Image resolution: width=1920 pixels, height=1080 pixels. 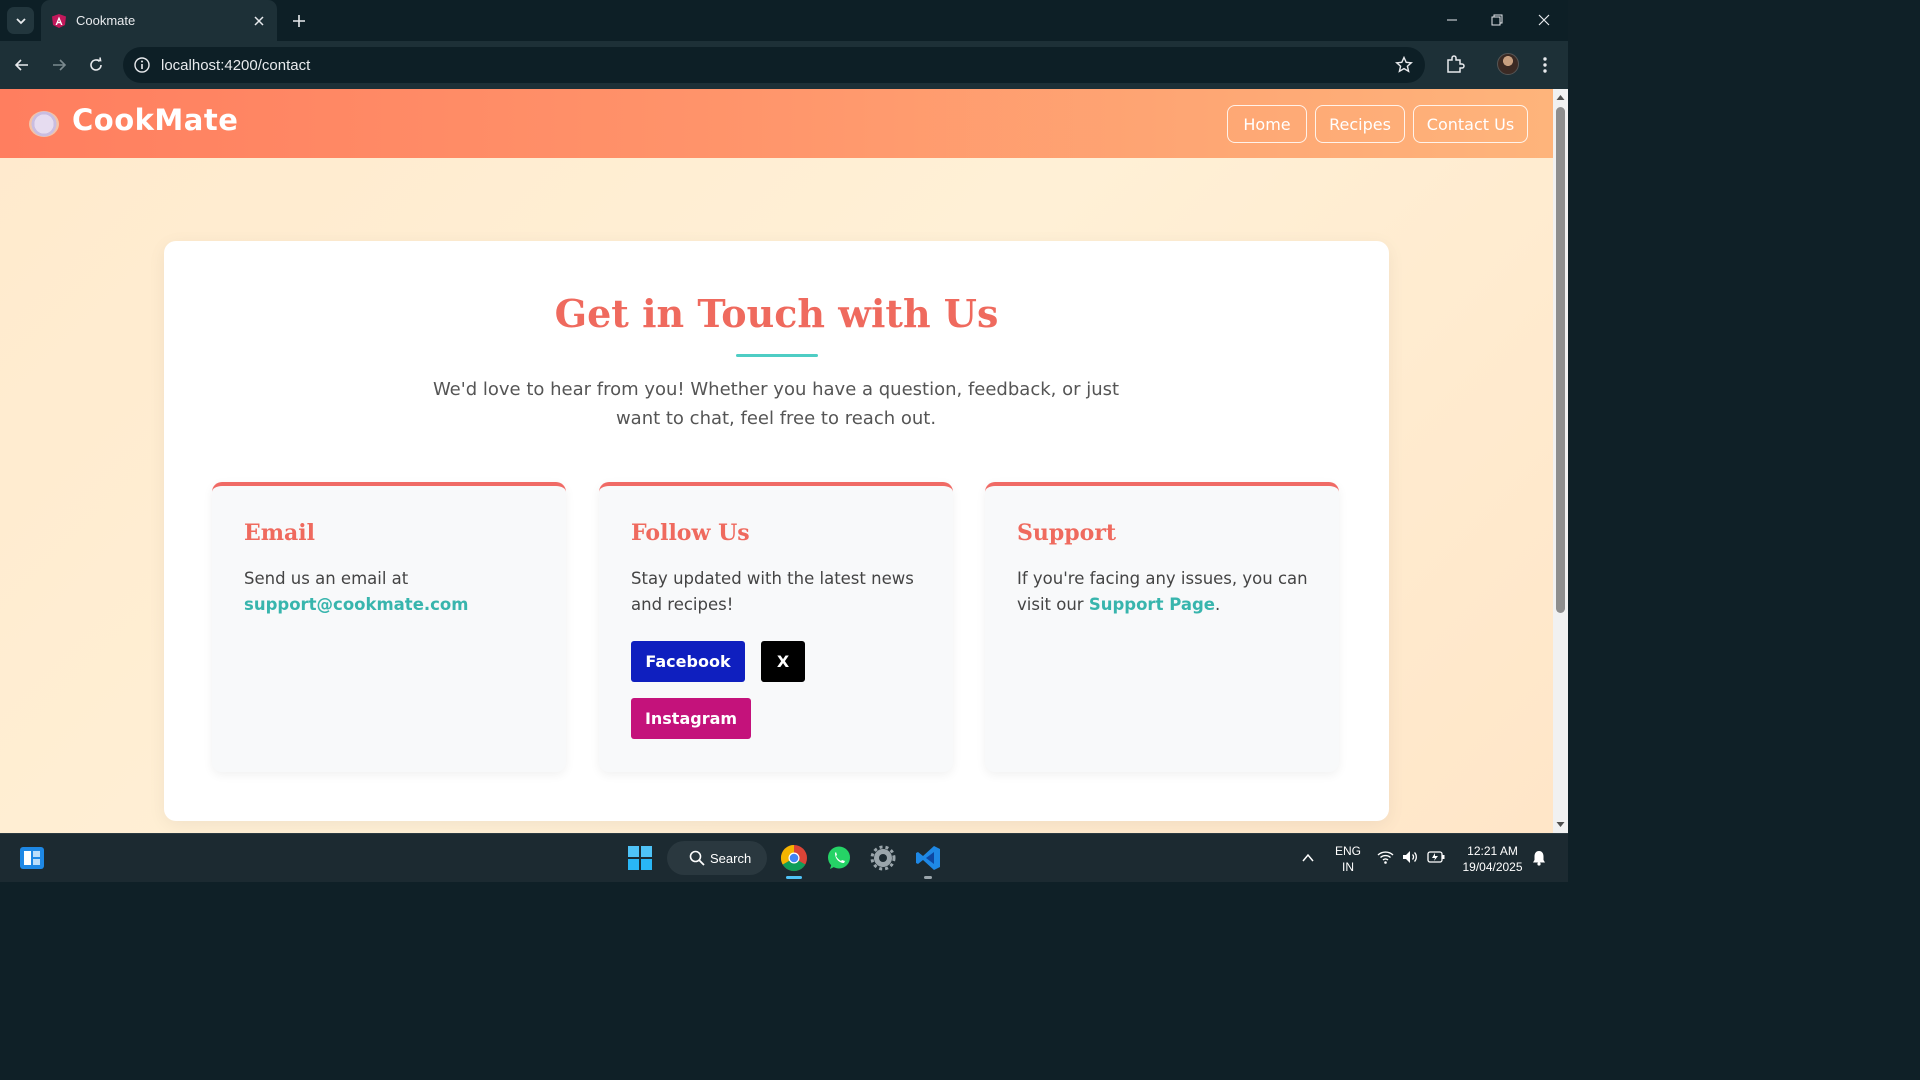 I want to click on profile-avatar, so click(x=1508, y=64).